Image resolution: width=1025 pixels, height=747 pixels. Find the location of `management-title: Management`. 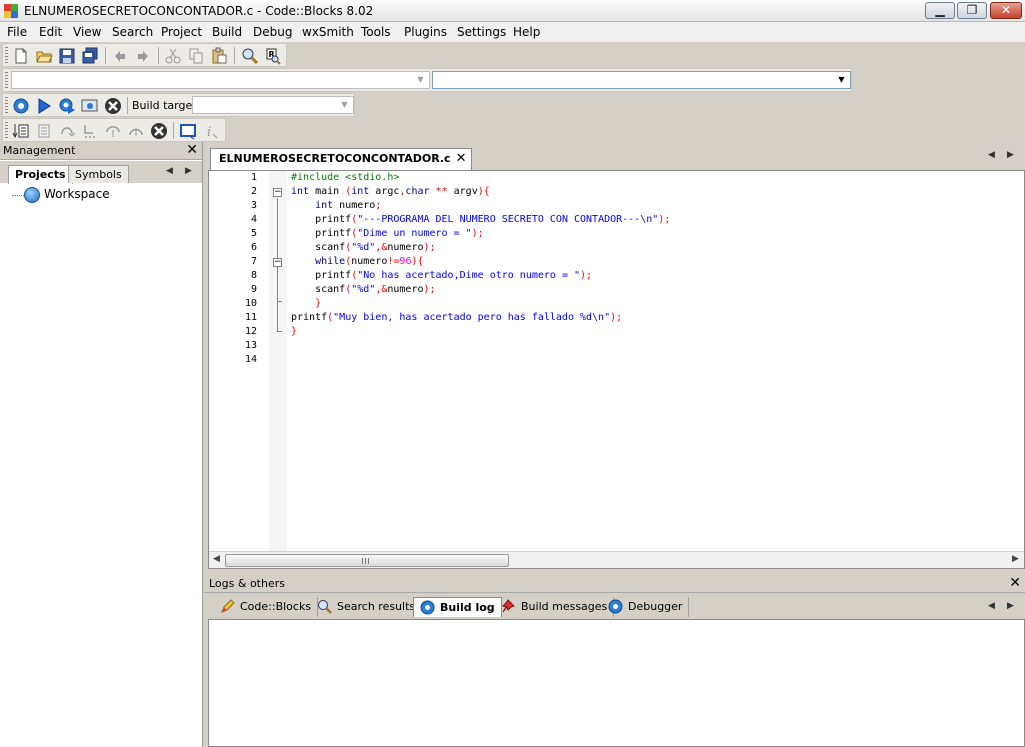

management-title: Management is located at coordinates (39, 150).